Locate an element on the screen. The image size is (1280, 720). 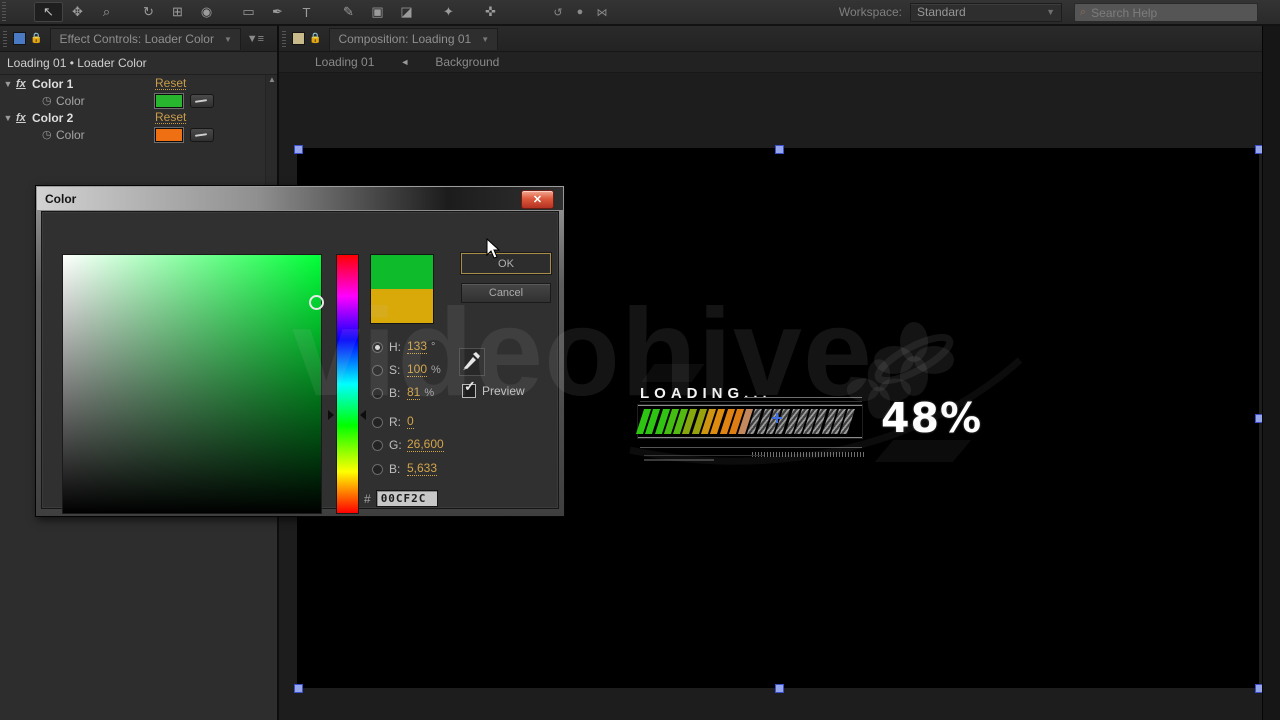
breadcrumb-parent: Background is located at coordinates (467, 62).